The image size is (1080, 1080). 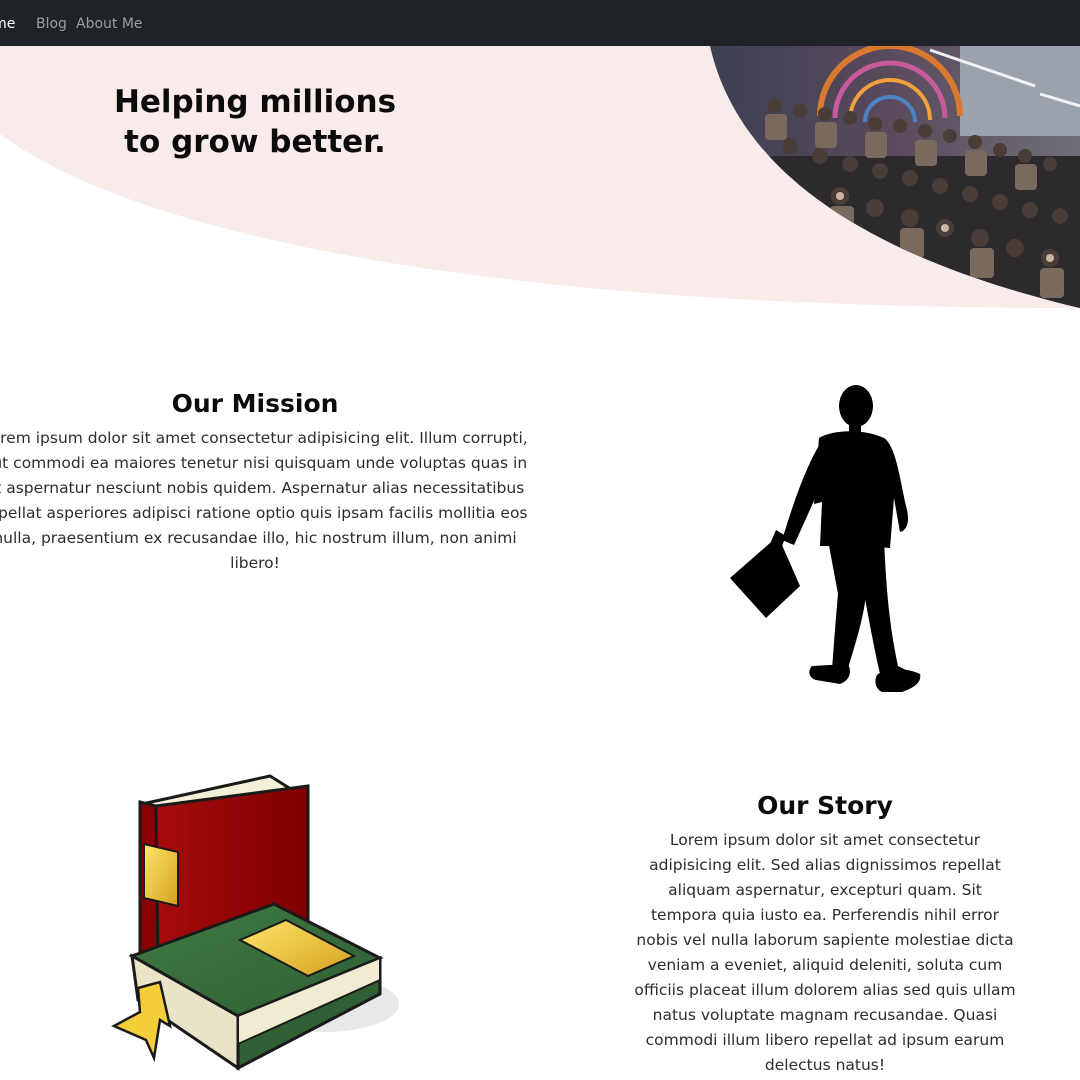 What do you see at coordinates (51, 24) in the screenshot?
I see `nav-link-blog: Blog` at bounding box center [51, 24].